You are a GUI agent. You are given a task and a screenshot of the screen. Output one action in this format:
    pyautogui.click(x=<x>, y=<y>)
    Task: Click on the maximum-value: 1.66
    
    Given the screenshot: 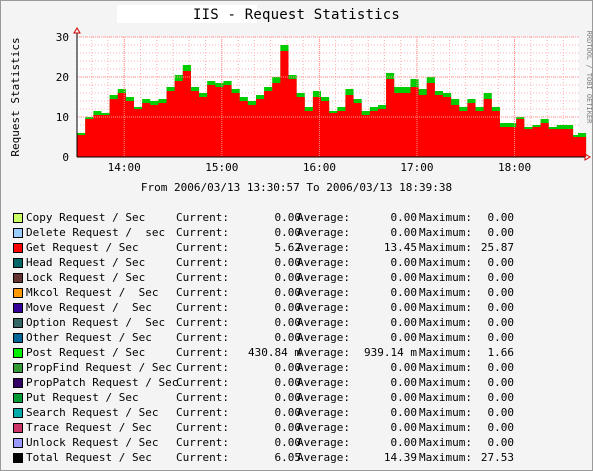 What is the action you would take?
    pyautogui.click(x=501, y=352)
    